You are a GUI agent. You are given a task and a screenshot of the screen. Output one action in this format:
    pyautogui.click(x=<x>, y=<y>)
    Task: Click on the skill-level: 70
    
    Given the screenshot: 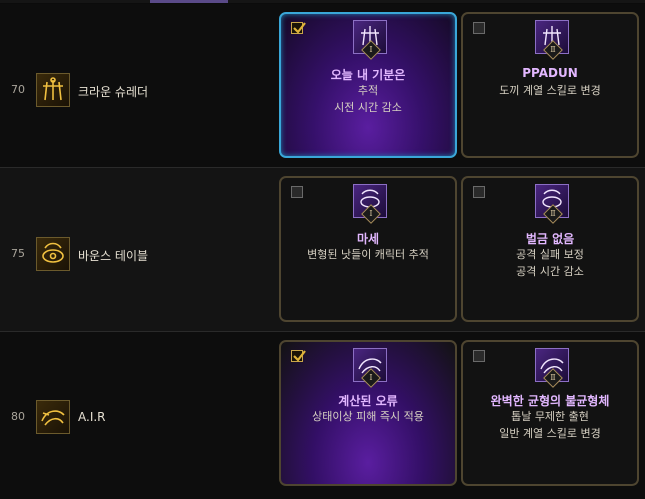 What is the action you would take?
    pyautogui.click(x=18, y=89)
    